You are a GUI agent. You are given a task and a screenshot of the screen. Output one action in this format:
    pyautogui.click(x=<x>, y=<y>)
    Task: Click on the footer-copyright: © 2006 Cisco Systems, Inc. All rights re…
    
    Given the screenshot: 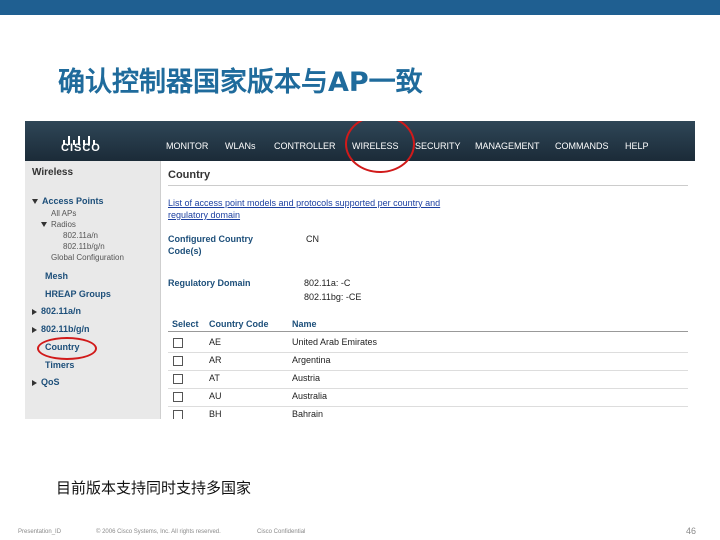 What is the action you would take?
    pyautogui.click(x=158, y=532)
    